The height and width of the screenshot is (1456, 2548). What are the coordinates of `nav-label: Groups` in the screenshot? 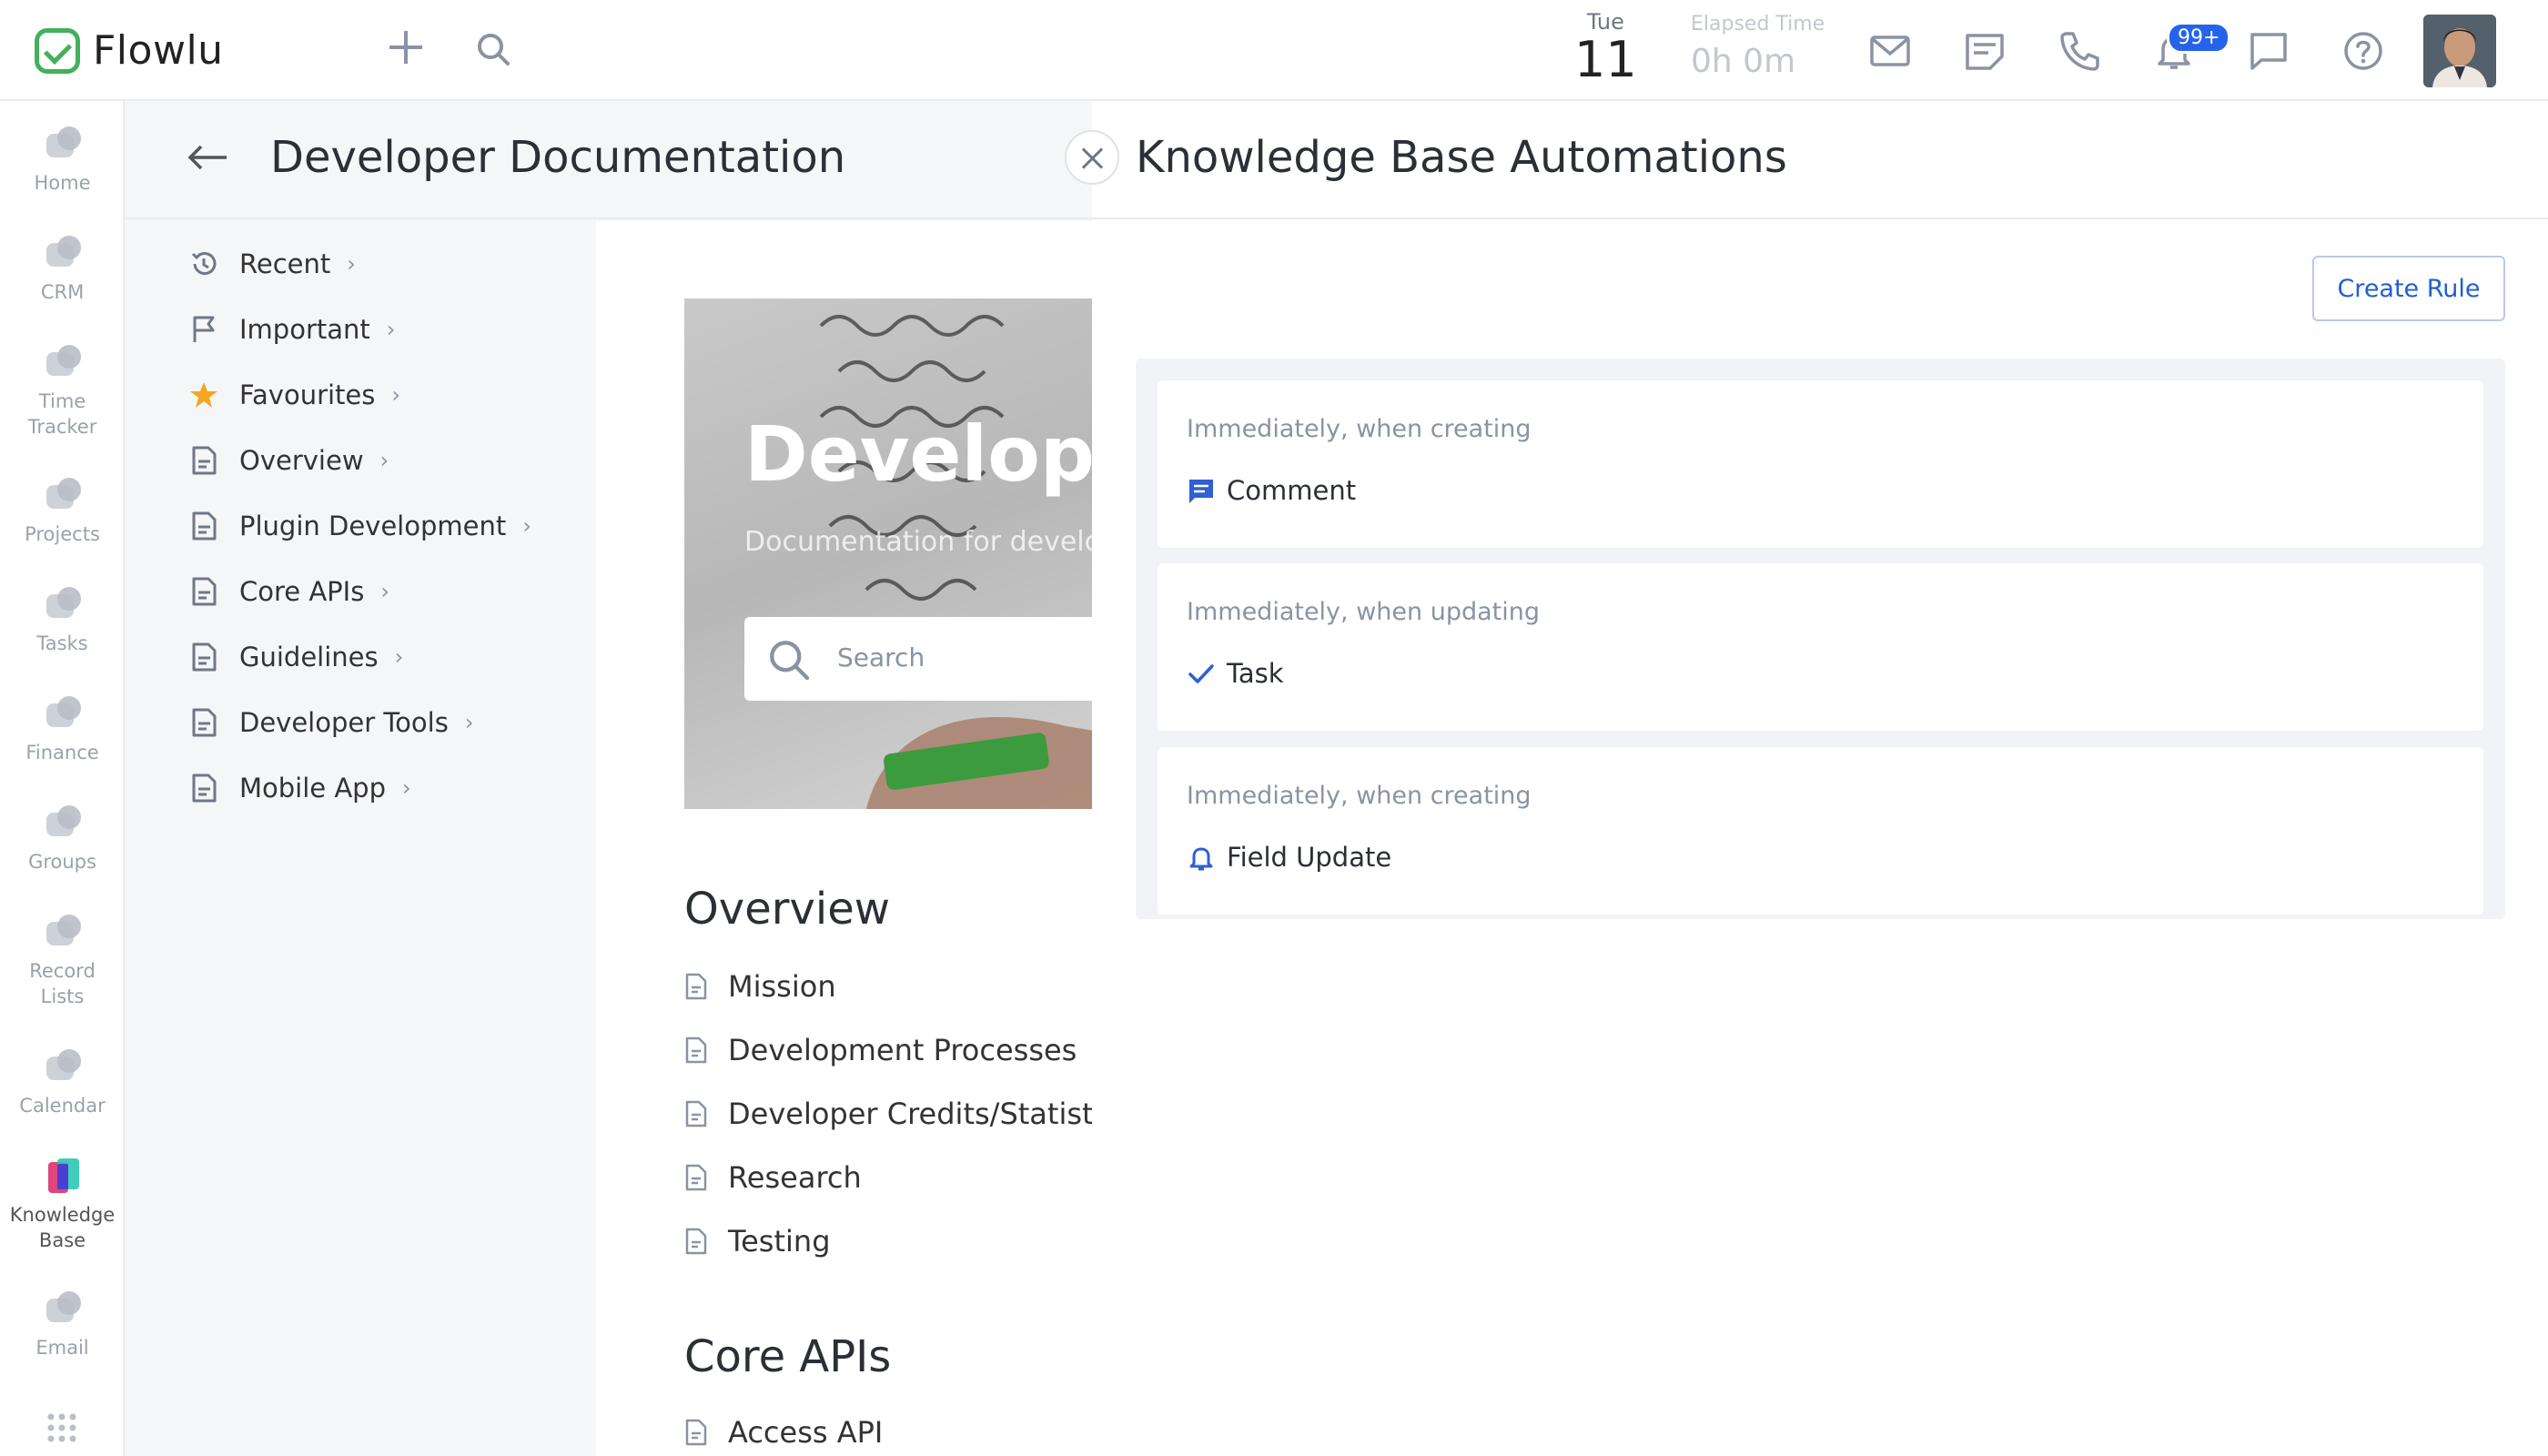 It's located at (62, 862).